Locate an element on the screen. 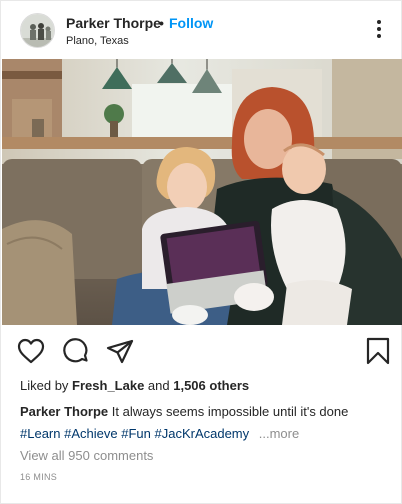 This screenshot has height=504, width=402. follow-button: Follow is located at coordinates (191, 23).